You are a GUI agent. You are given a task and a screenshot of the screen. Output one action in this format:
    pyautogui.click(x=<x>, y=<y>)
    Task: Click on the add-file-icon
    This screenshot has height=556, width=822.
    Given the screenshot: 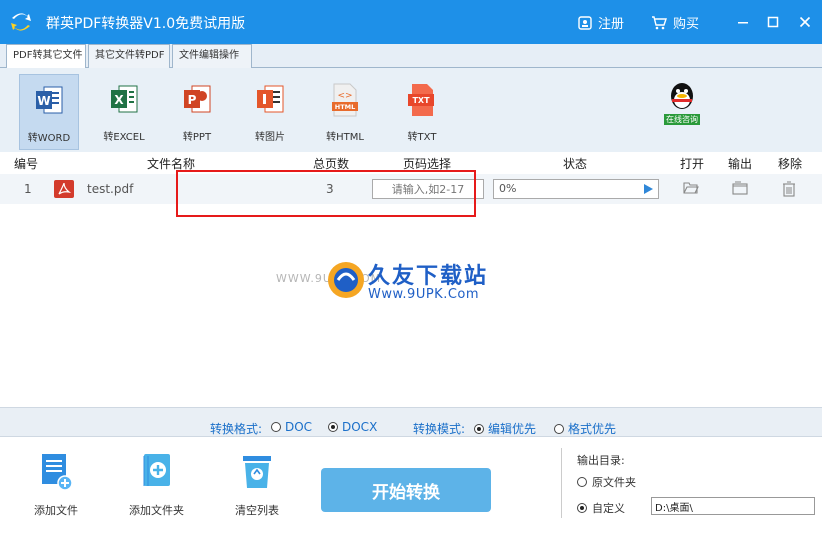 What is the action you would take?
    pyautogui.click(x=57, y=472)
    